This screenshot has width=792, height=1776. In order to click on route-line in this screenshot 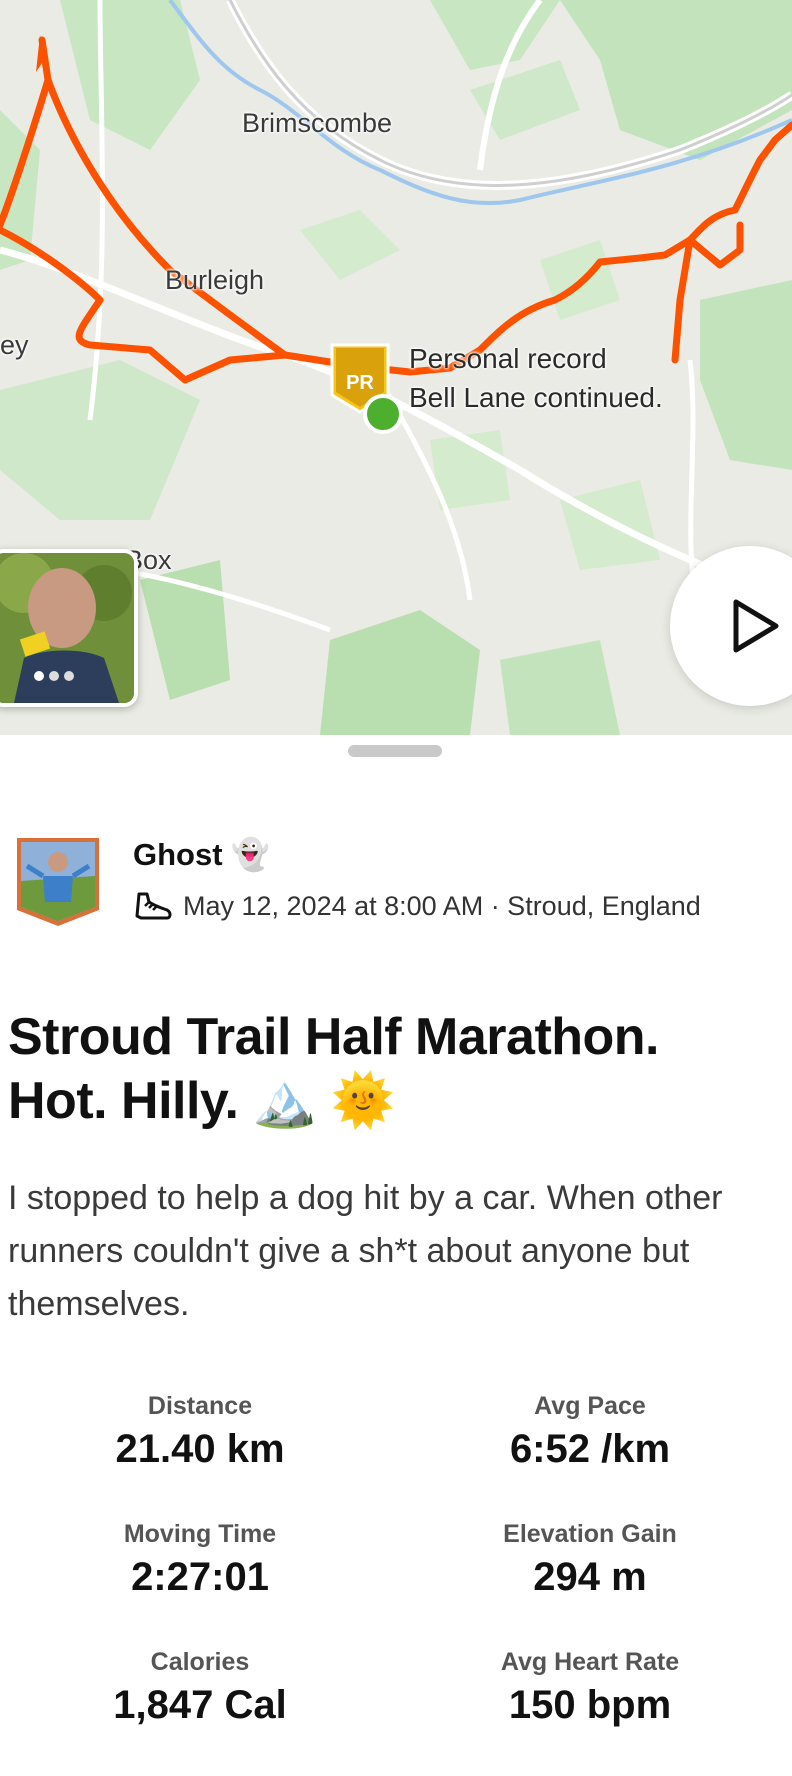, I will do `click(682, 300)`.